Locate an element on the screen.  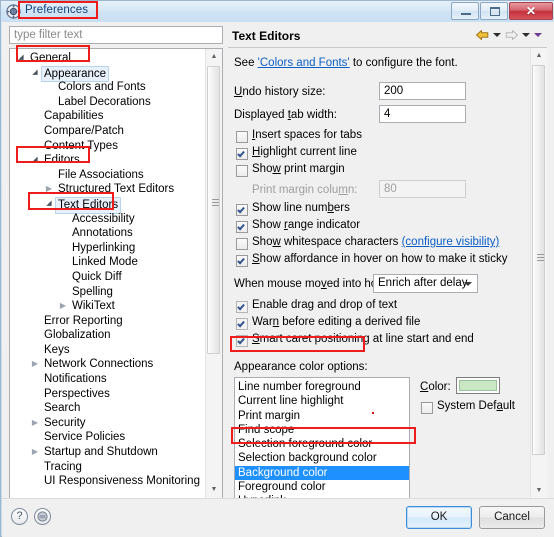
page-scrollbar: ▲ ▼ is located at coordinates (538, 273).